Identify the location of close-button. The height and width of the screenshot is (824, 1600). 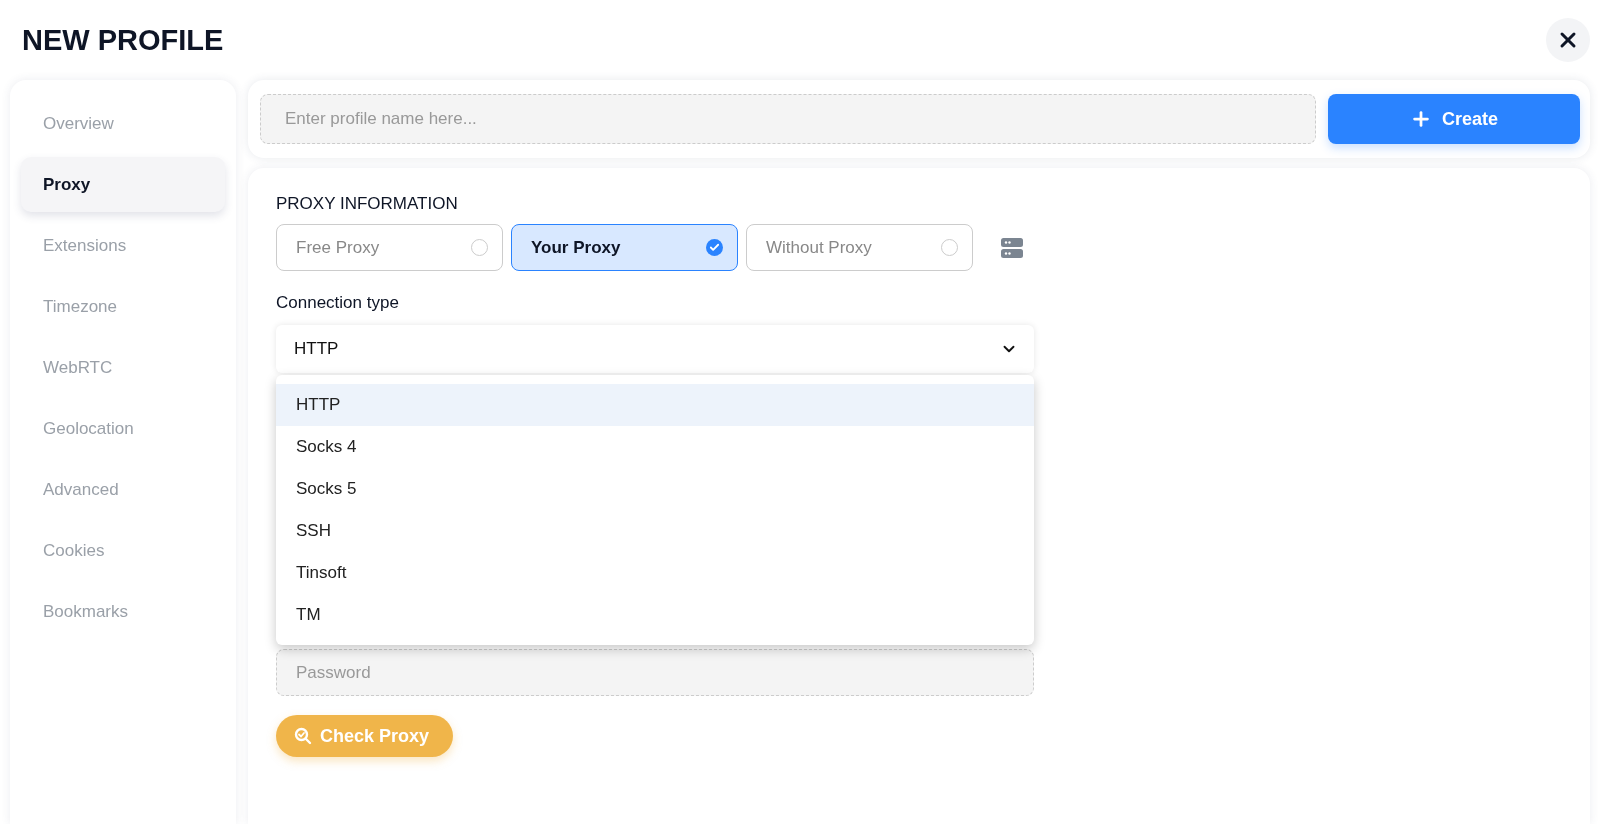
(1568, 40).